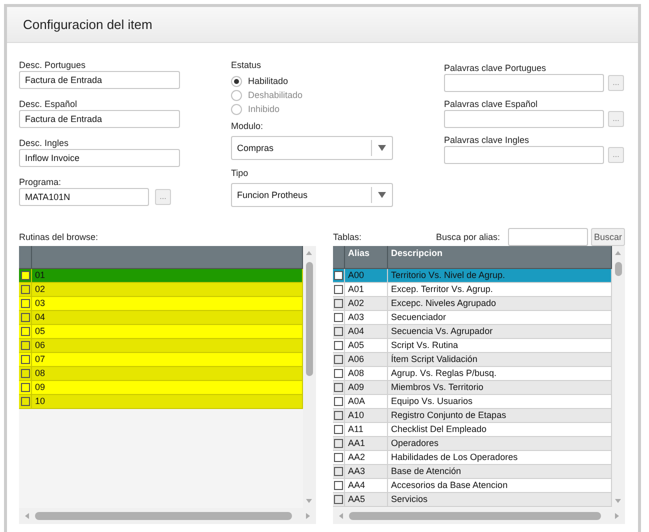  What do you see at coordinates (240, 173) in the screenshot?
I see `field-label: Tipo` at bounding box center [240, 173].